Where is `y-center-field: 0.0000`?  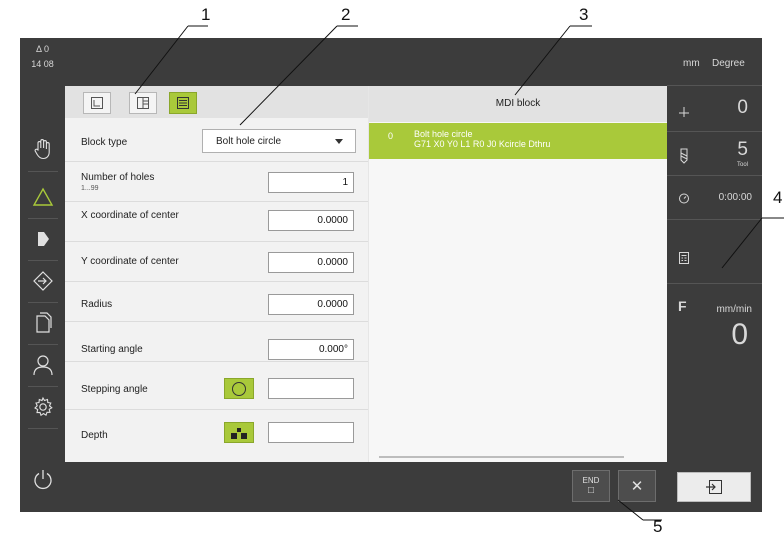 y-center-field: 0.0000 is located at coordinates (311, 262).